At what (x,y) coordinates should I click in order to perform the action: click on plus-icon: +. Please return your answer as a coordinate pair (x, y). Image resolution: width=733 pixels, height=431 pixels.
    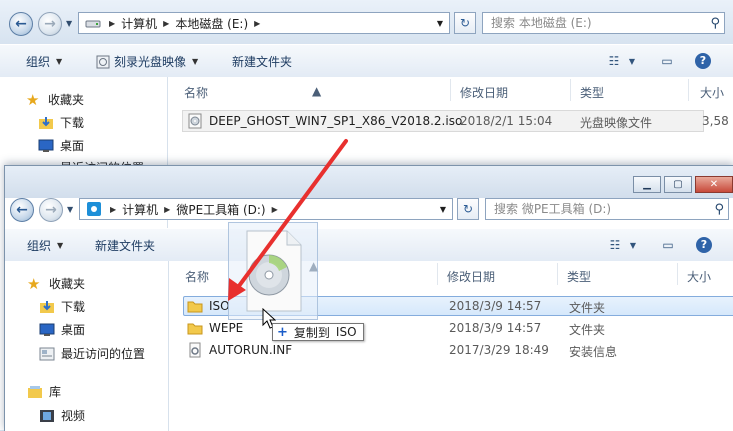
    Looking at the image, I should click on (282, 332).